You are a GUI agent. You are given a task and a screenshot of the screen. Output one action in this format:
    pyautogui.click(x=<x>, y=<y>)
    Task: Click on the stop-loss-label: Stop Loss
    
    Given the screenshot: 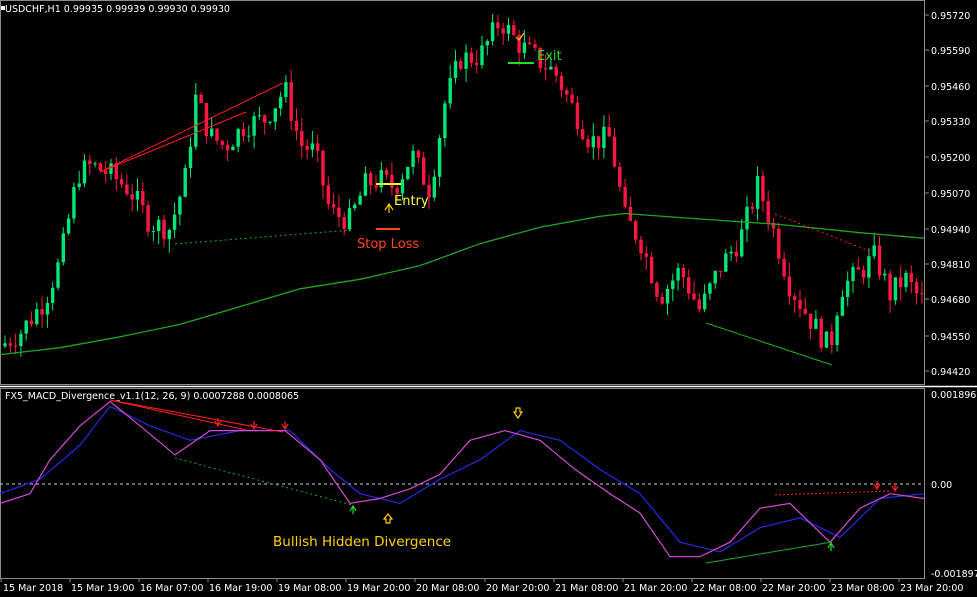 What is the action you would take?
    pyautogui.click(x=388, y=244)
    